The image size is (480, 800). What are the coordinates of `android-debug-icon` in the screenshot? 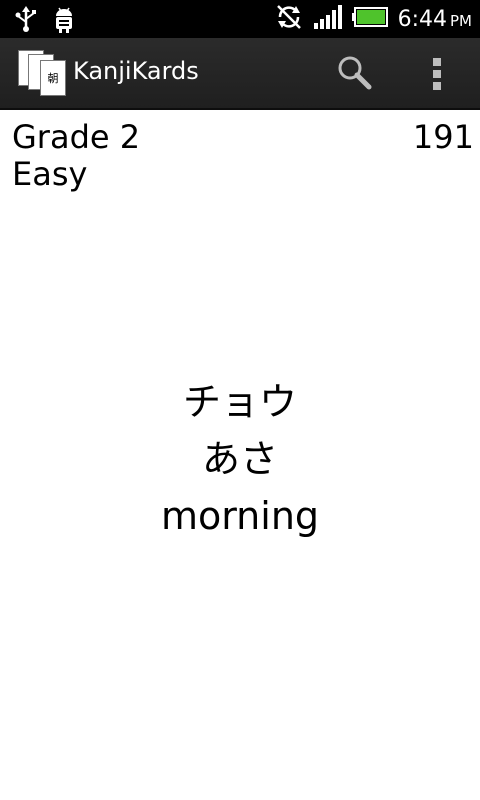 It's located at (64, 22).